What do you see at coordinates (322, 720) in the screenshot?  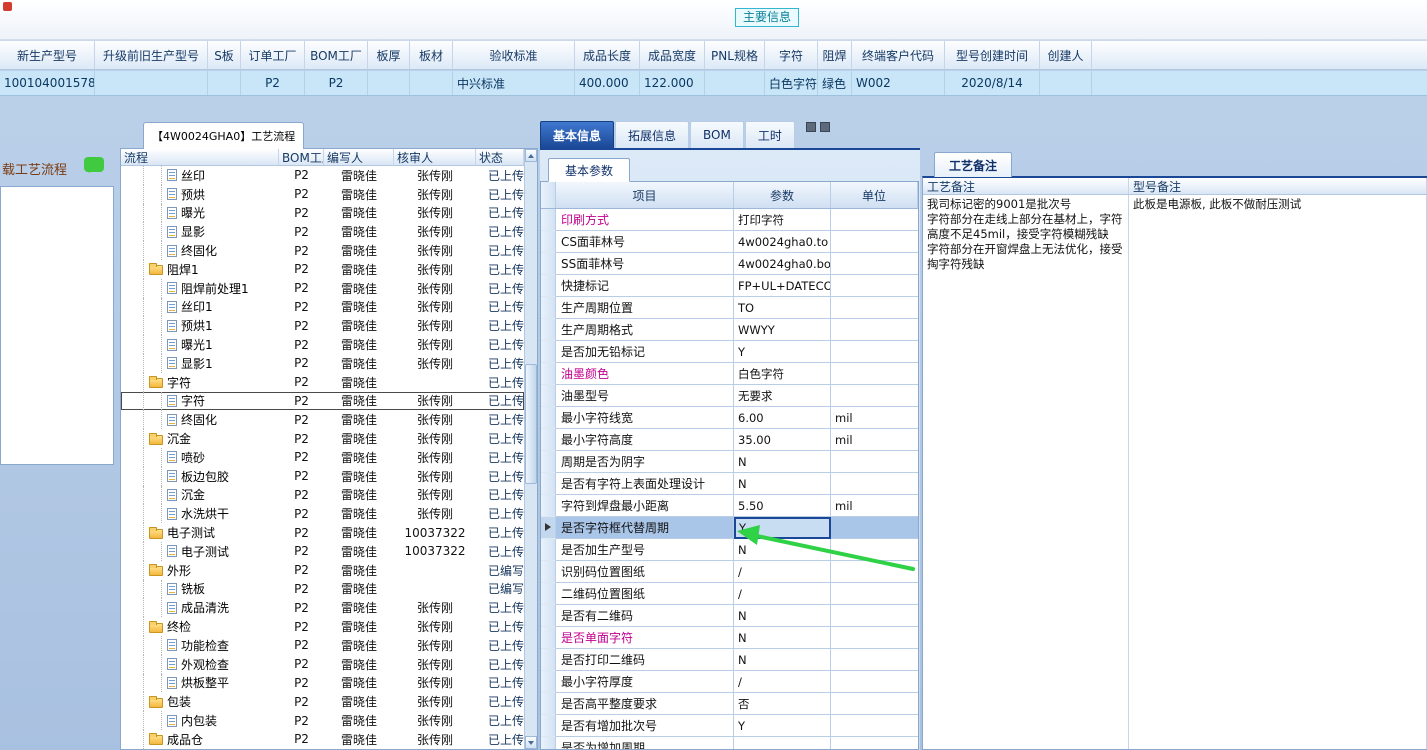 I see `tree-row: 内包装 P2 雷晓佳 张传刚 已上传` at bounding box center [322, 720].